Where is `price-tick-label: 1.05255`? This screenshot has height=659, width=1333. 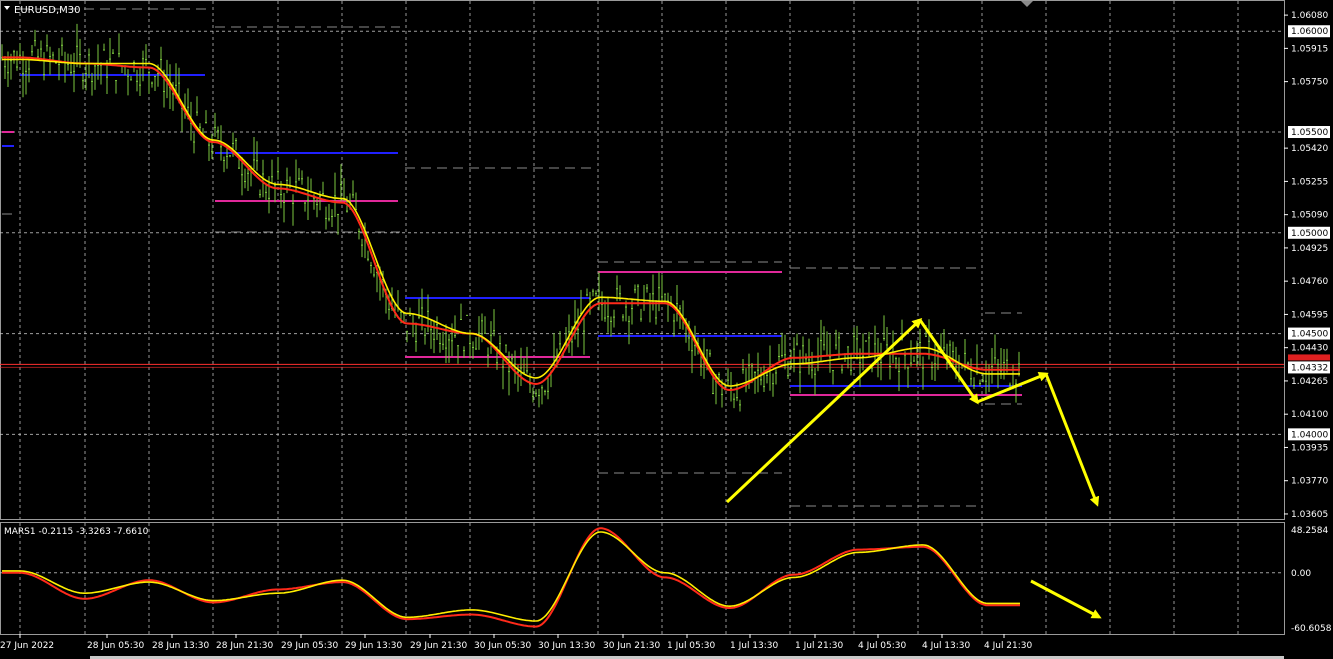
price-tick-label: 1.05255 is located at coordinates (1309, 182).